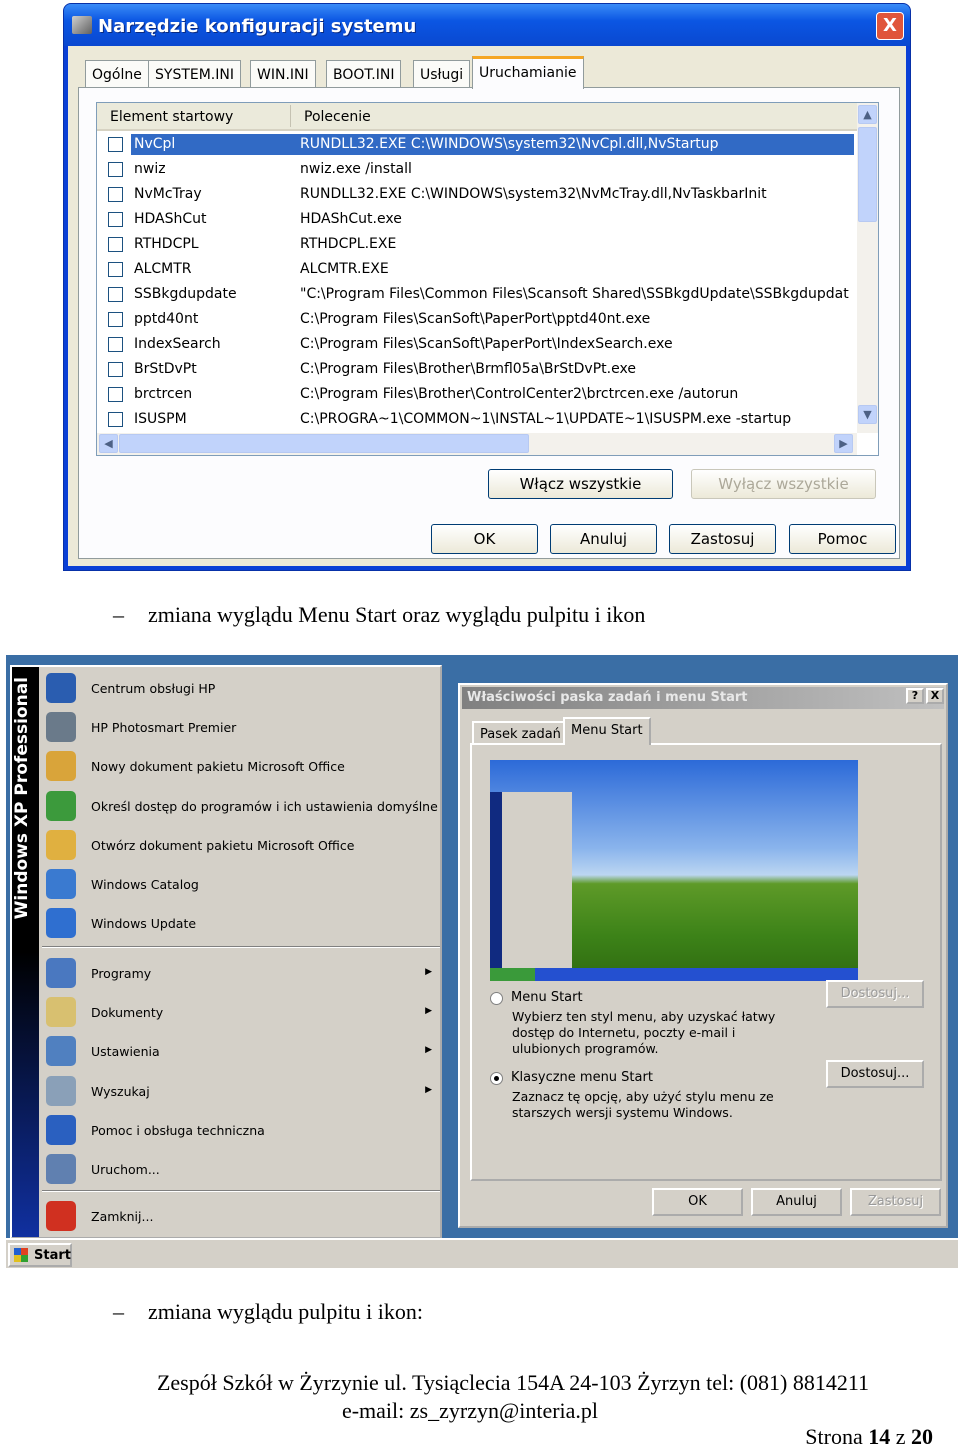 This screenshot has width=960, height=1450. What do you see at coordinates (163, 394) in the screenshot?
I see `startup-item-name: brctrcen` at bounding box center [163, 394].